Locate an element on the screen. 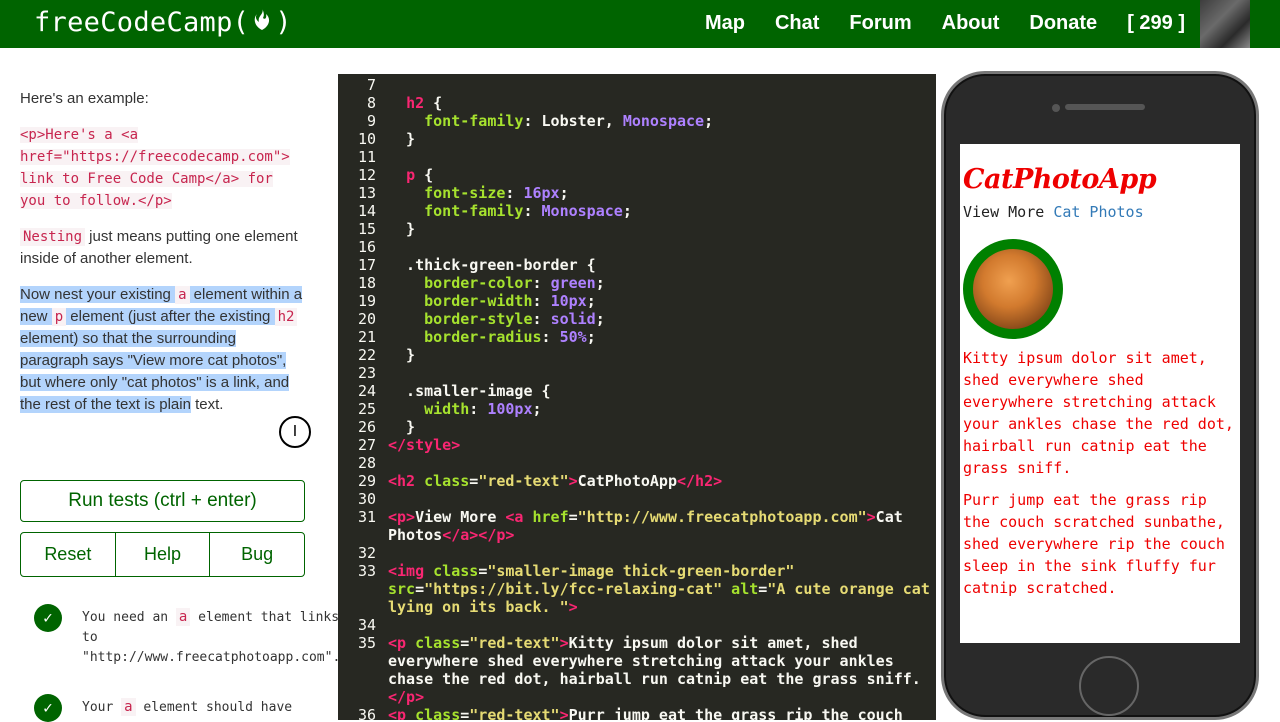 Image resolution: width=1280 pixels, height=722 pixels. action-buttons: Reset Help Bug is located at coordinates (162, 554).